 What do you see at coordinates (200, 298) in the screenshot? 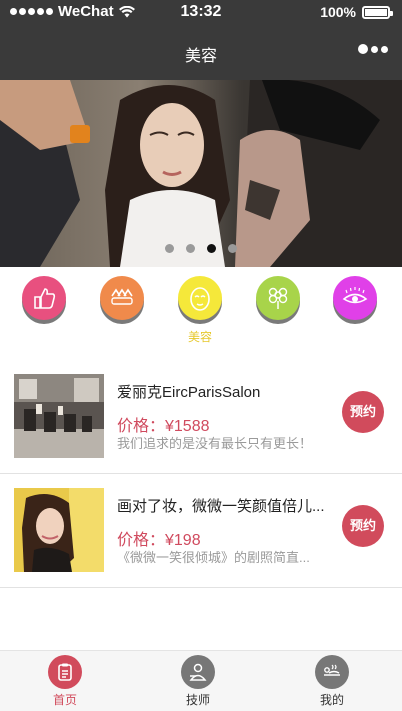
I see `face-icon` at bounding box center [200, 298].